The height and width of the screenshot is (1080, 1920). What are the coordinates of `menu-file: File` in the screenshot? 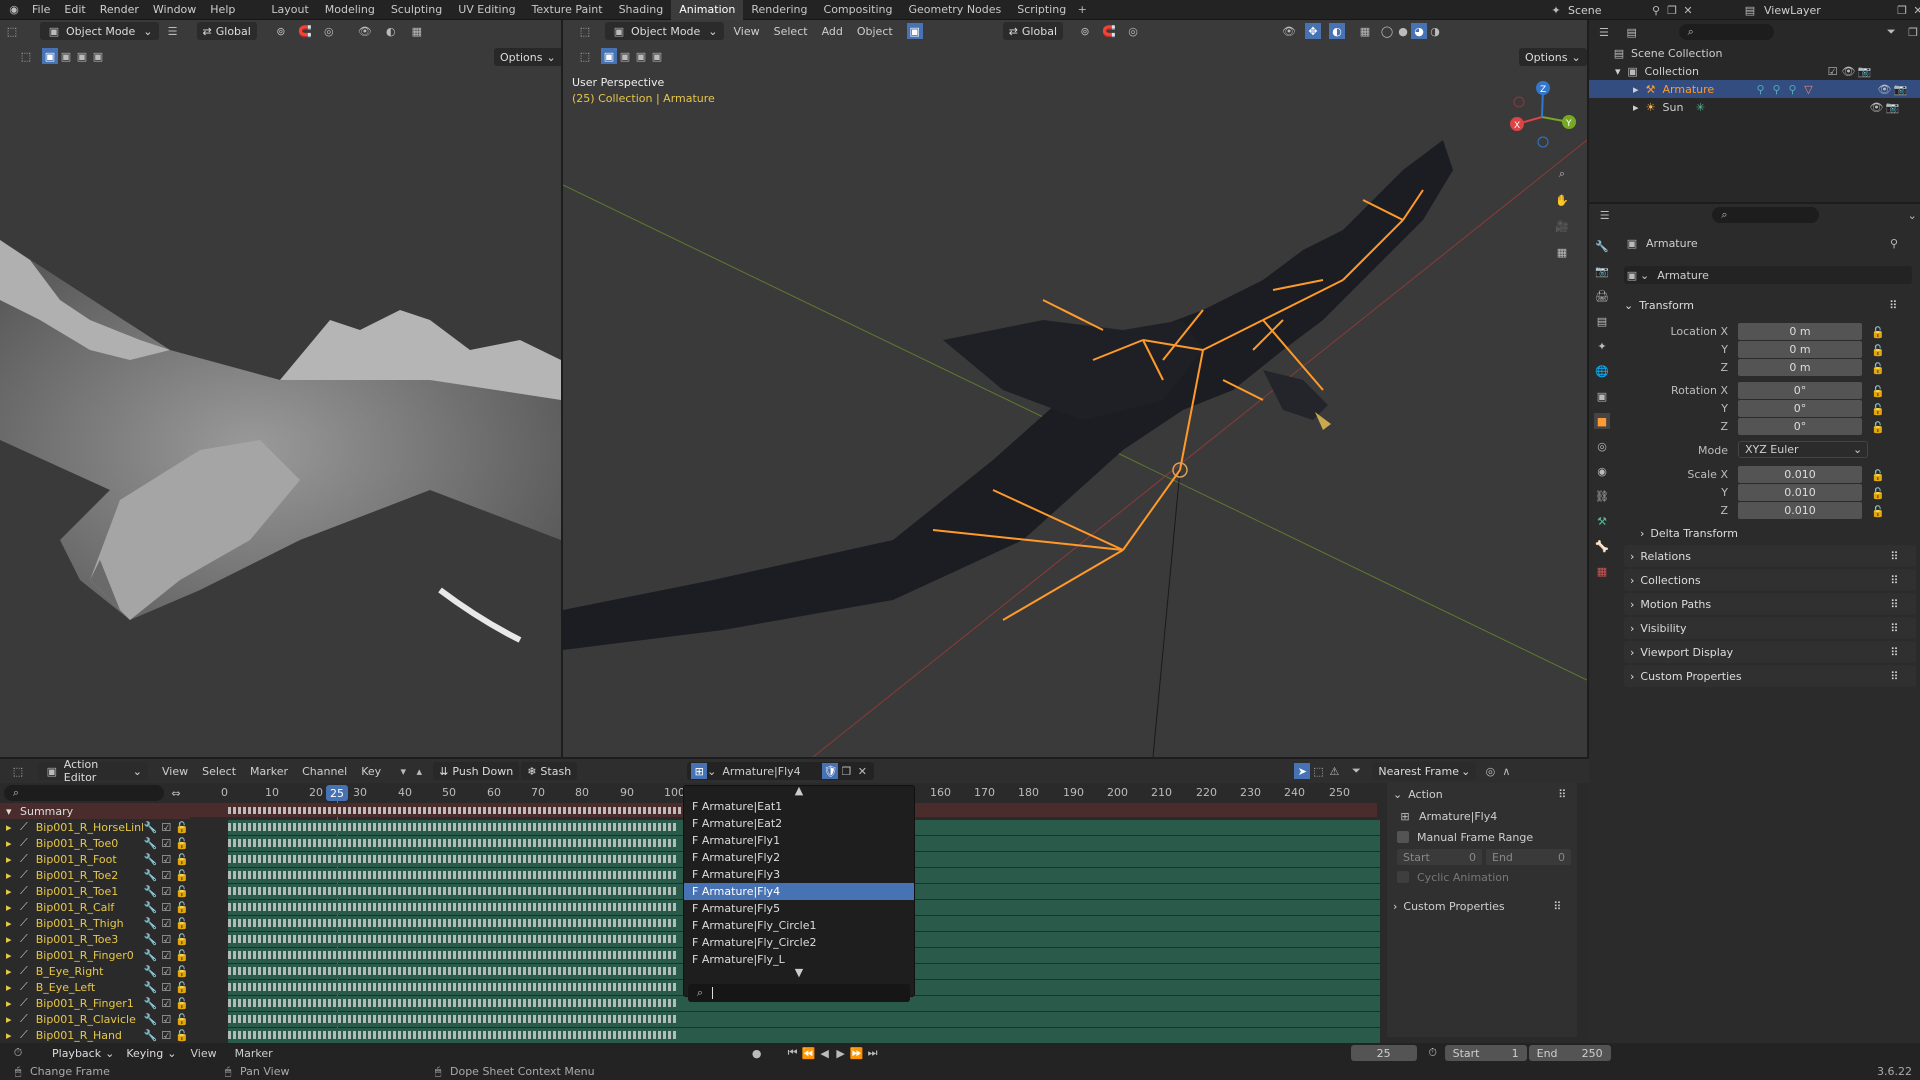 It's located at (41, 9).